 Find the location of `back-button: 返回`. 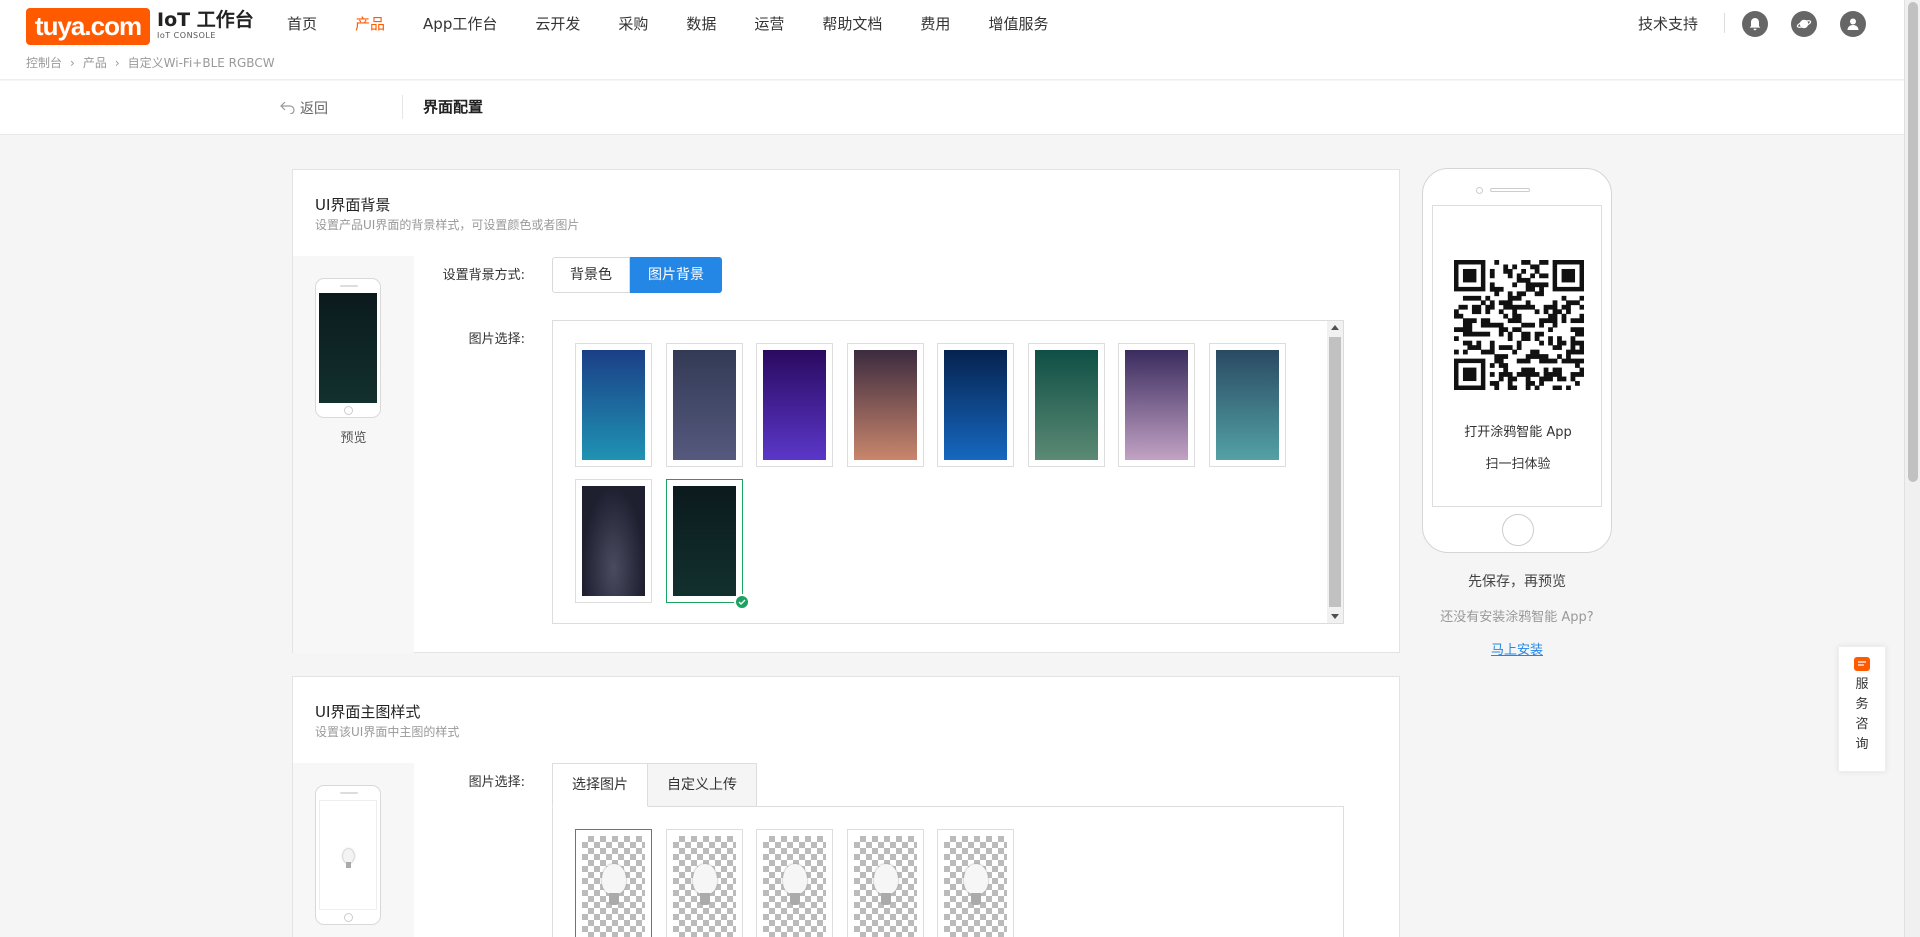

back-button: 返回 is located at coordinates (304, 108).